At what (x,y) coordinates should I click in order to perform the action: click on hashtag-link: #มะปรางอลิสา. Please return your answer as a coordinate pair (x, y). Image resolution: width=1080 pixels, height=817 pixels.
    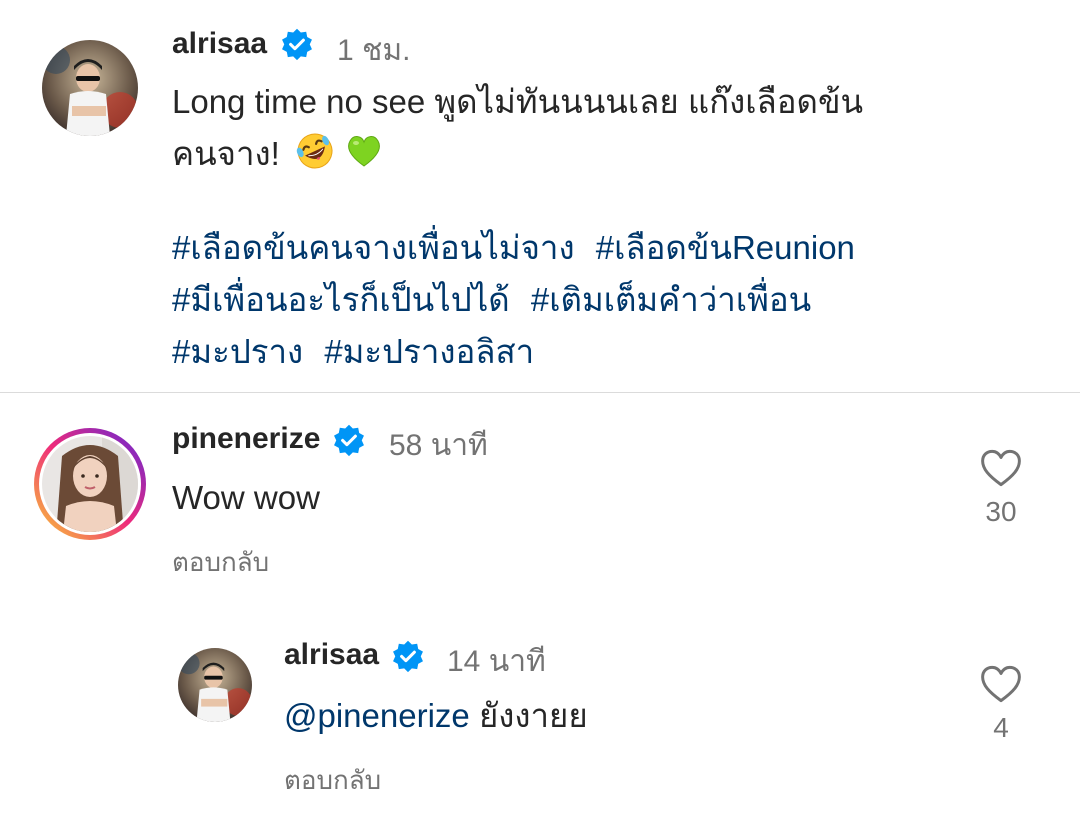
    Looking at the image, I should click on (429, 351).